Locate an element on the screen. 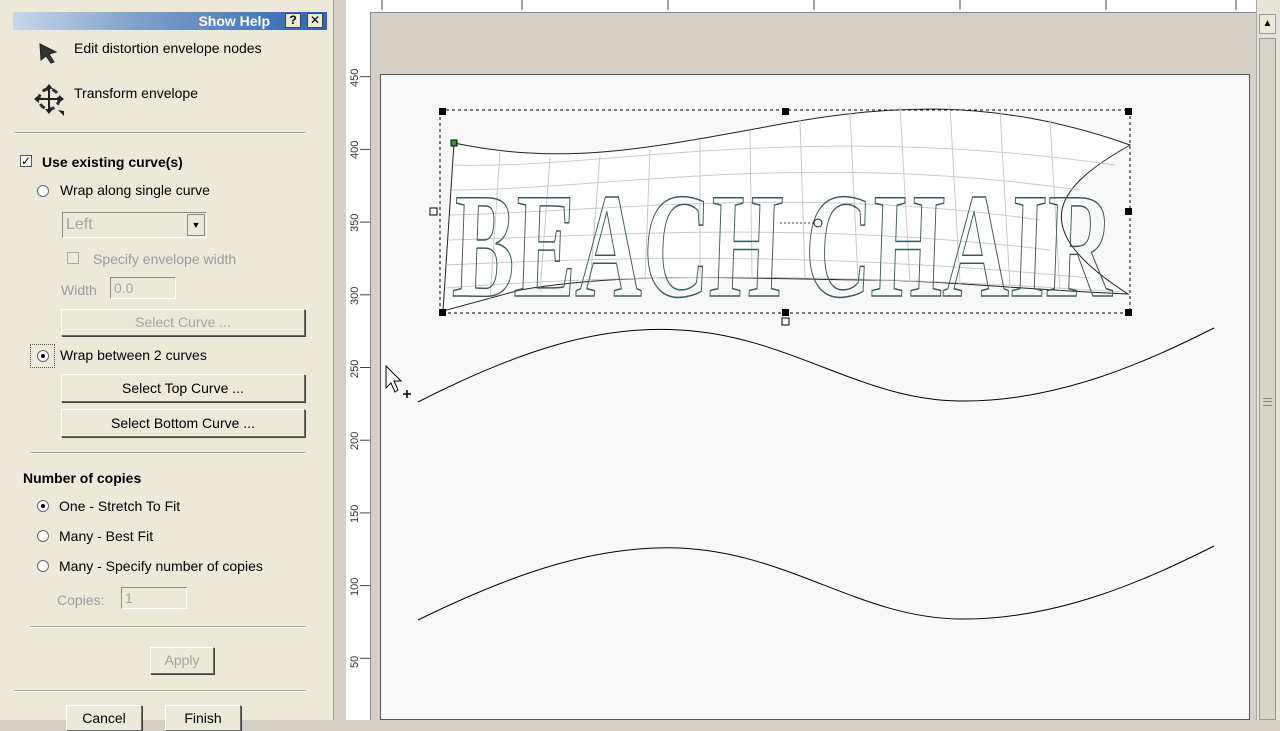  ruler-label: 450 is located at coordinates (355, 77).